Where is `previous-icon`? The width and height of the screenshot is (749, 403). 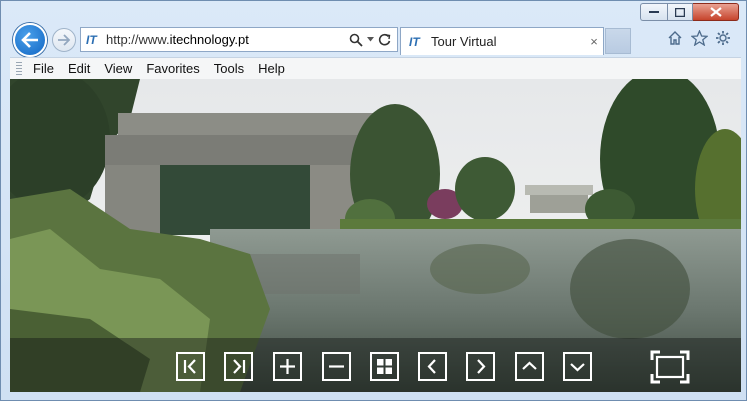
previous-icon is located at coordinates (431, 366).